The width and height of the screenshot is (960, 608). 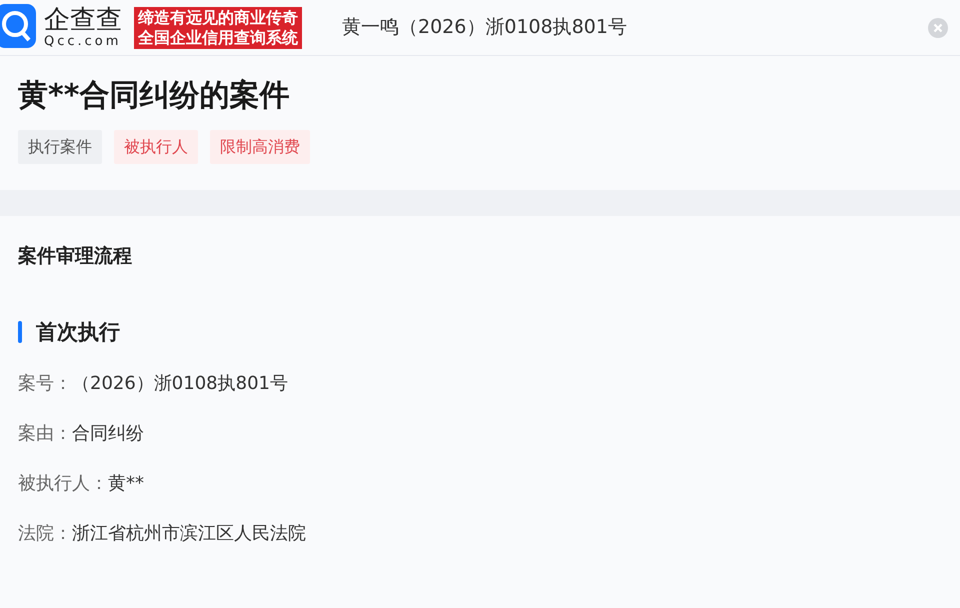 I want to click on field-value: 黄**, so click(x=126, y=484).